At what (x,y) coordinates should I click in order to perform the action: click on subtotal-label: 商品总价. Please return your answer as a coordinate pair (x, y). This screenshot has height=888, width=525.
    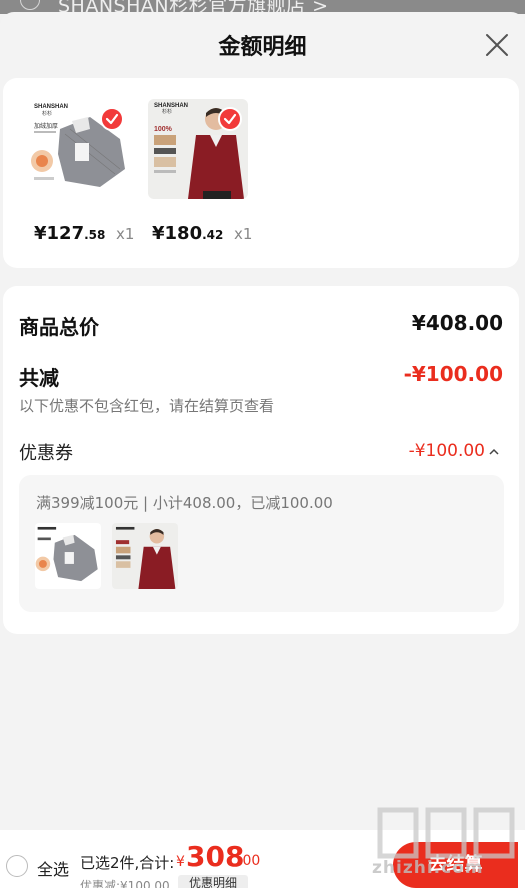
    Looking at the image, I should click on (59, 327).